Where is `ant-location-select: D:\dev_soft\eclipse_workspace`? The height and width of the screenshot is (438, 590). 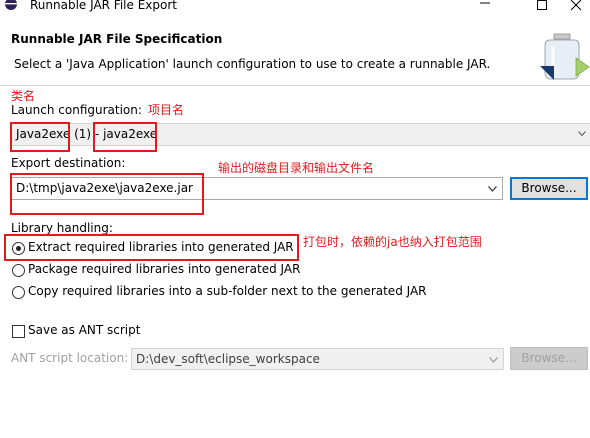 ant-location-select: D:\dev_soft\eclipse_workspace is located at coordinates (317, 359).